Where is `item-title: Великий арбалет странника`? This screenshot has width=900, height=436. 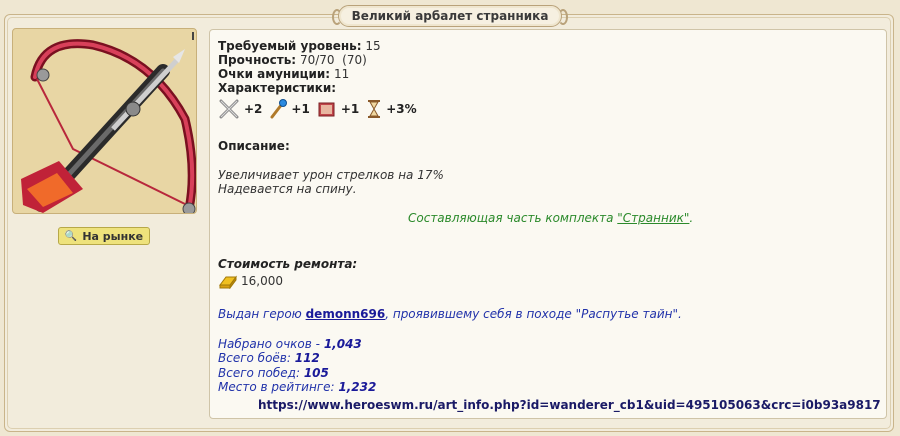
item-title: Великий арбалет странника is located at coordinates (450, 16).